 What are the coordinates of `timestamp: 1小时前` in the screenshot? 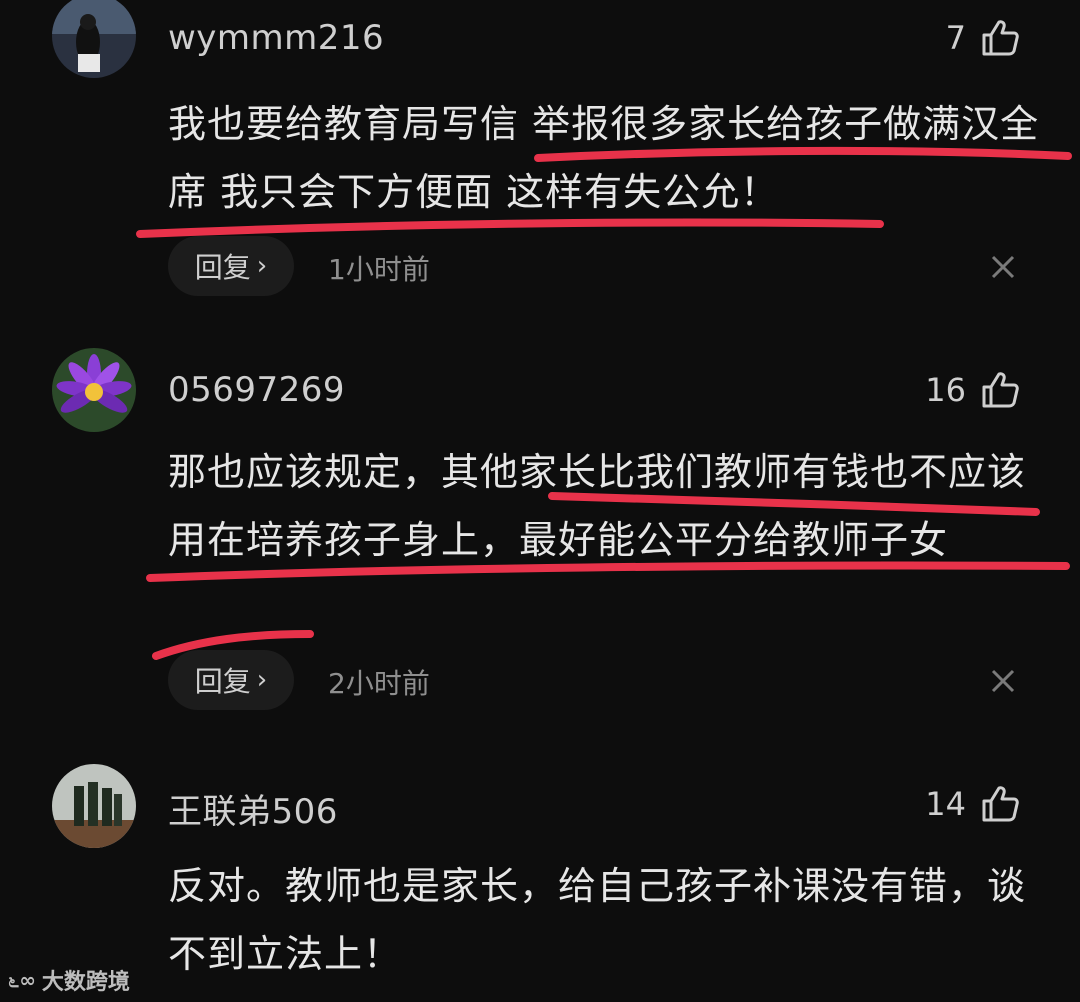 It's located at (379, 269).